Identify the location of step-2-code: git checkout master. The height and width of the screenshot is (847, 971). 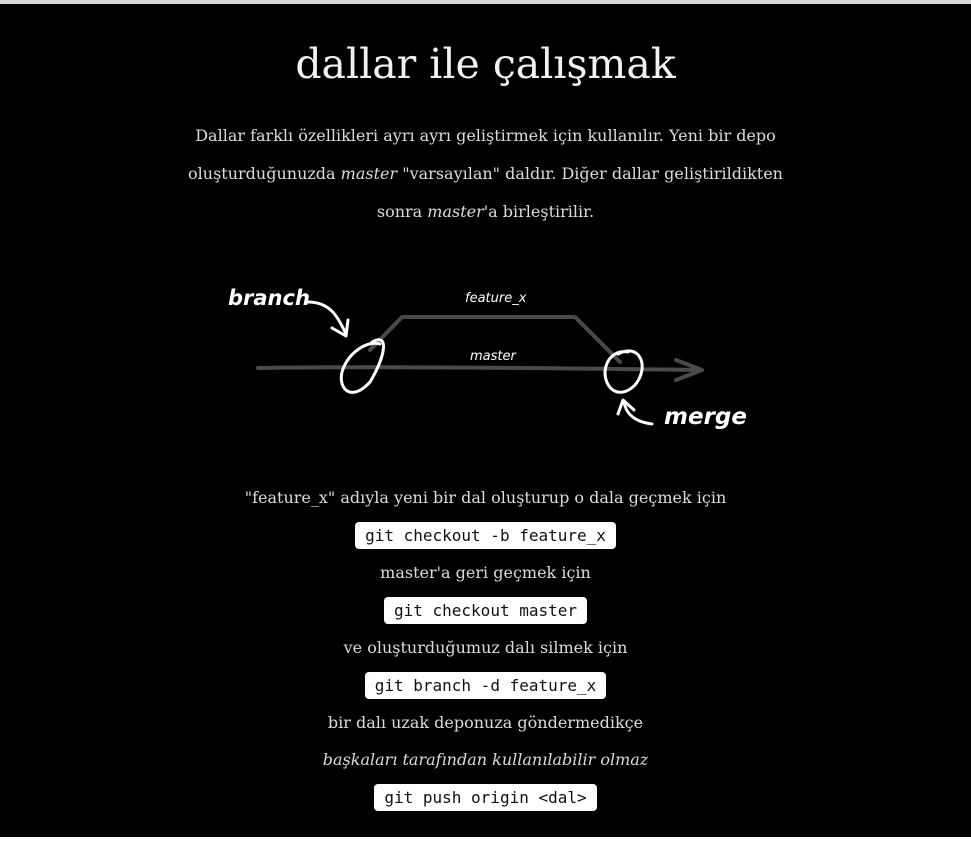
(485, 610).